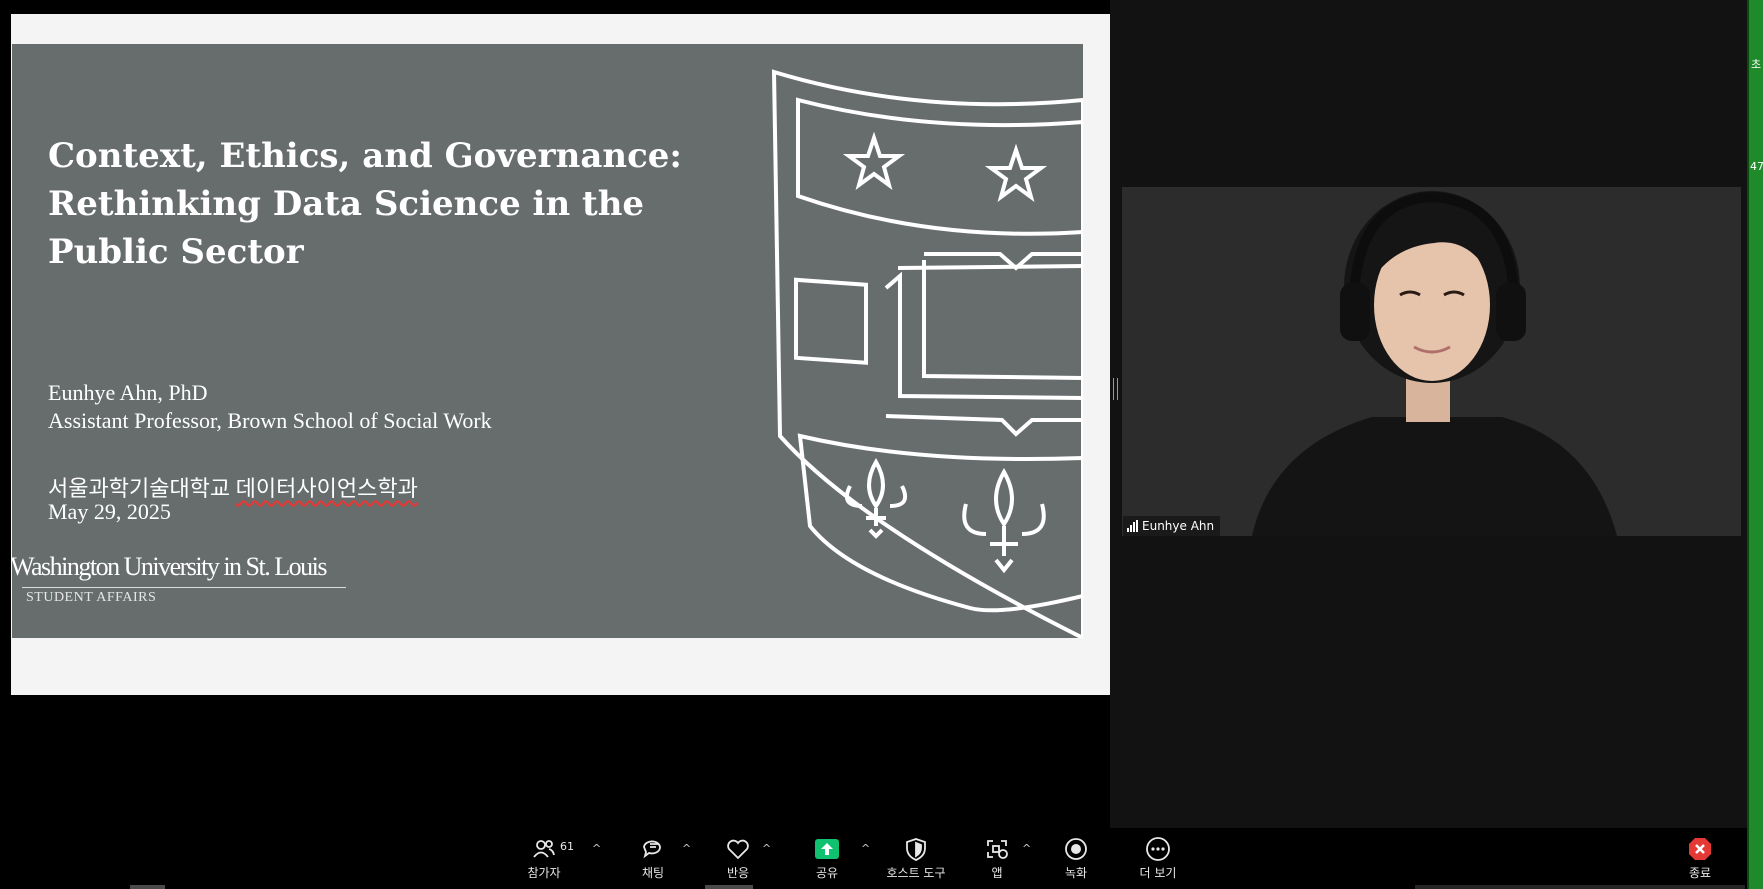 This screenshot has width=1763, height=889. I want to click on side-strip-label: 초, so click(1756, 64).